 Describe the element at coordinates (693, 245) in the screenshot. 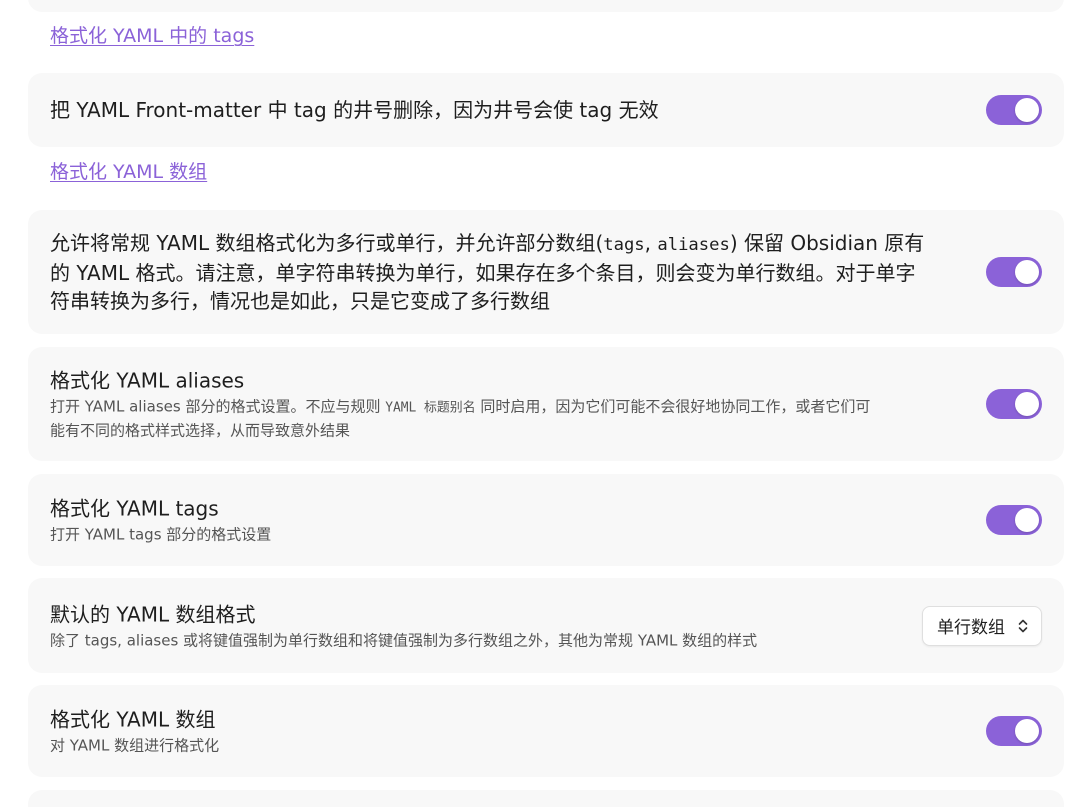

I see `code-aliases: aliases` at that location.